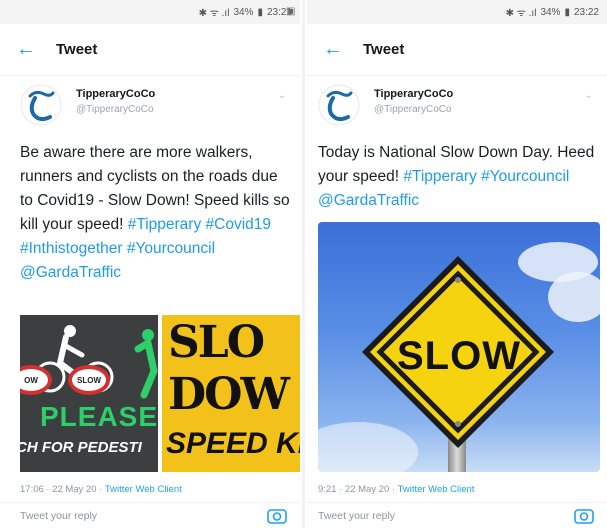 This screenshot has height=528, width=607. What do you see at coordinates (150, 12) in the screenshot?
I see `status-bar: ✱ ᯤ .ıl 34% ▮ 23:21 ▣` at bounding box center [150, 12].